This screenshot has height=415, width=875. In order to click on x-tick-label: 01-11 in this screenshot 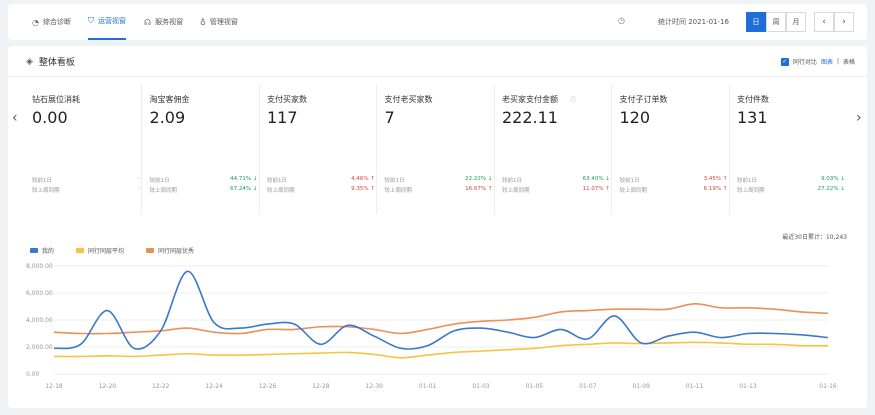, I will do `click(695, 386)`.